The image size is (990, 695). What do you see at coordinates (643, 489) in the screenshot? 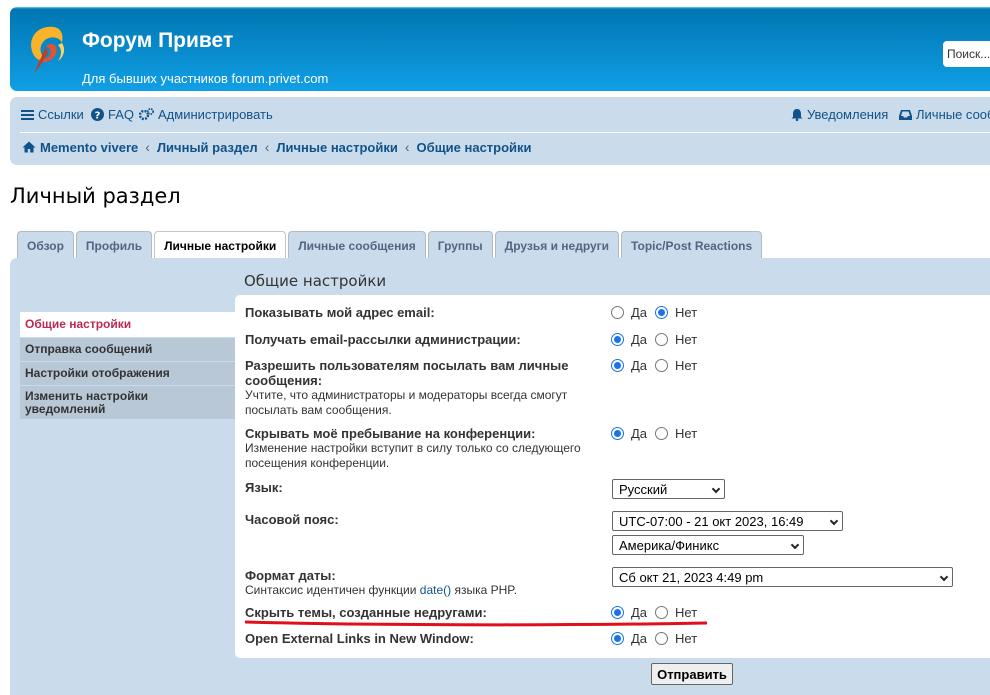
I see `language-select-value: Русский` at bounding box center [643, 489].